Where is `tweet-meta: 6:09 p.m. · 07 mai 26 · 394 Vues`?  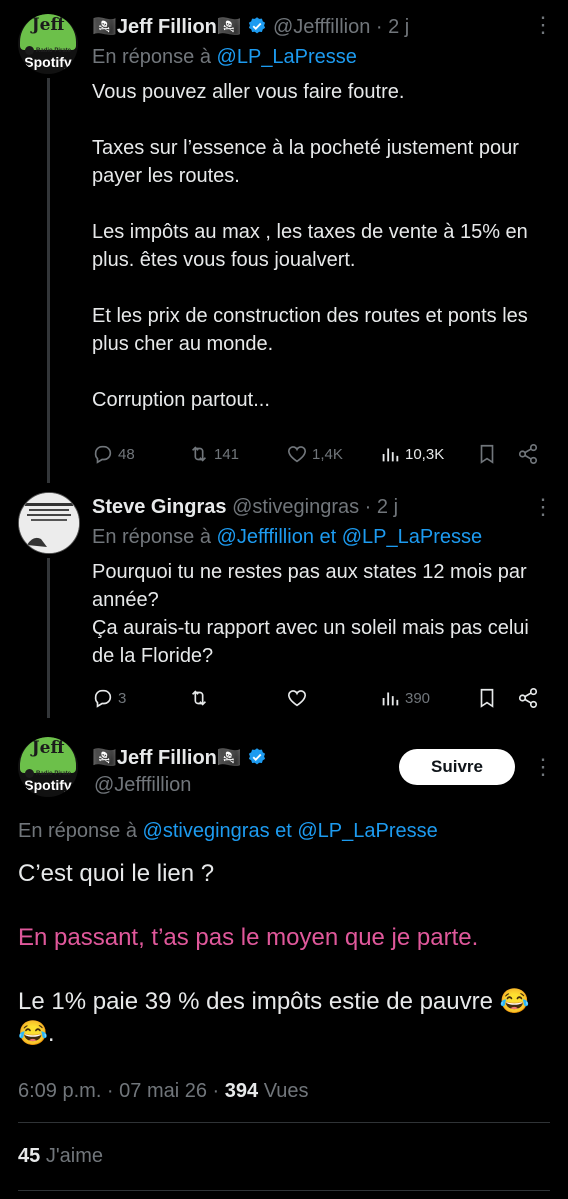
tweet-meta: 6:09 p.m. · 07 mai 26 · 394 Vues is located at coordinates (163, 1091).